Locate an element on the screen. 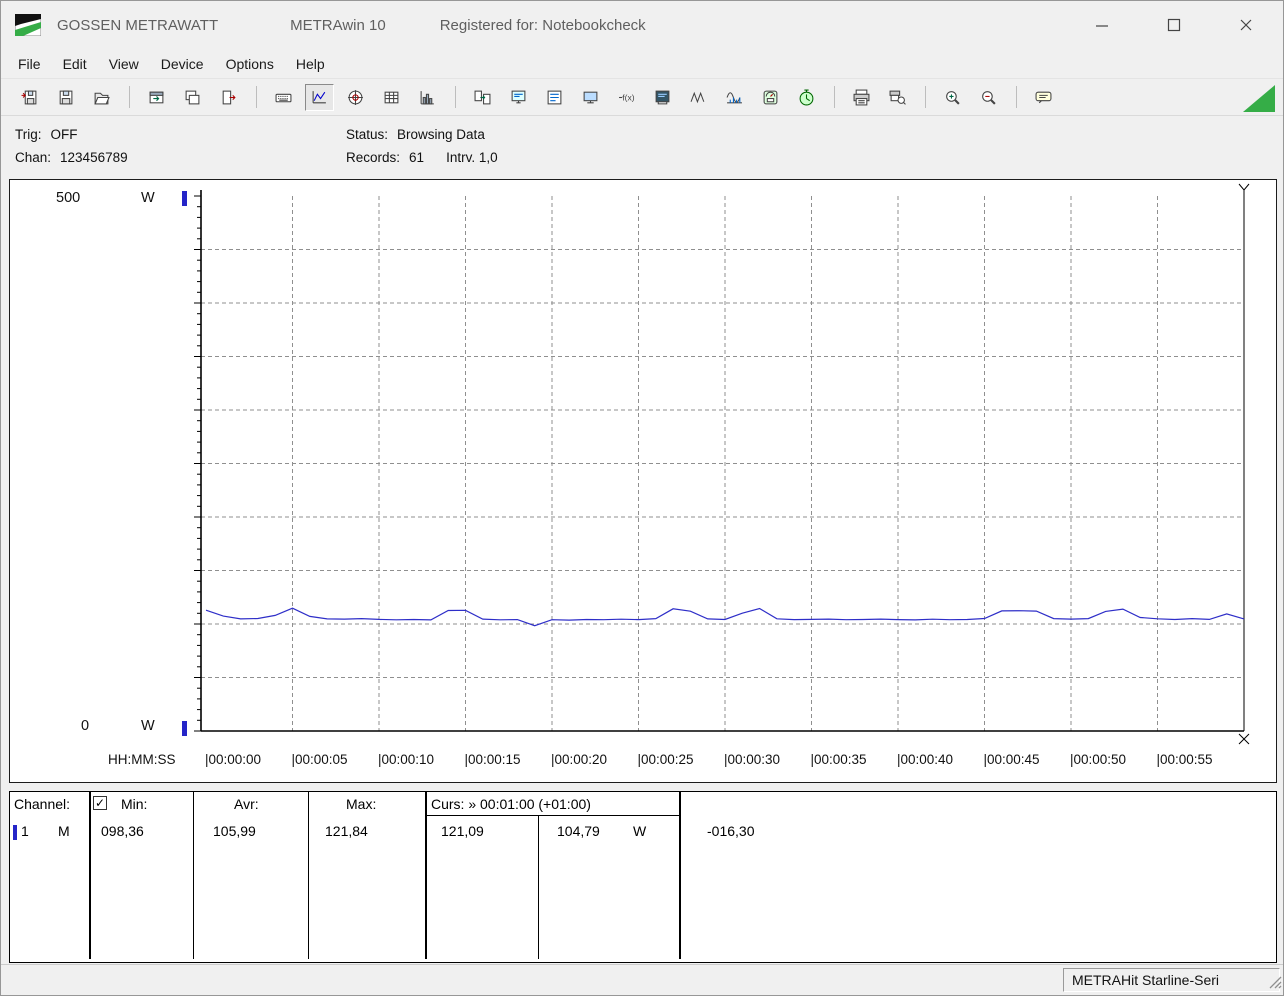 This screenshot has height=996, width=1284. import-window-button is located at coordinates (156, 97).